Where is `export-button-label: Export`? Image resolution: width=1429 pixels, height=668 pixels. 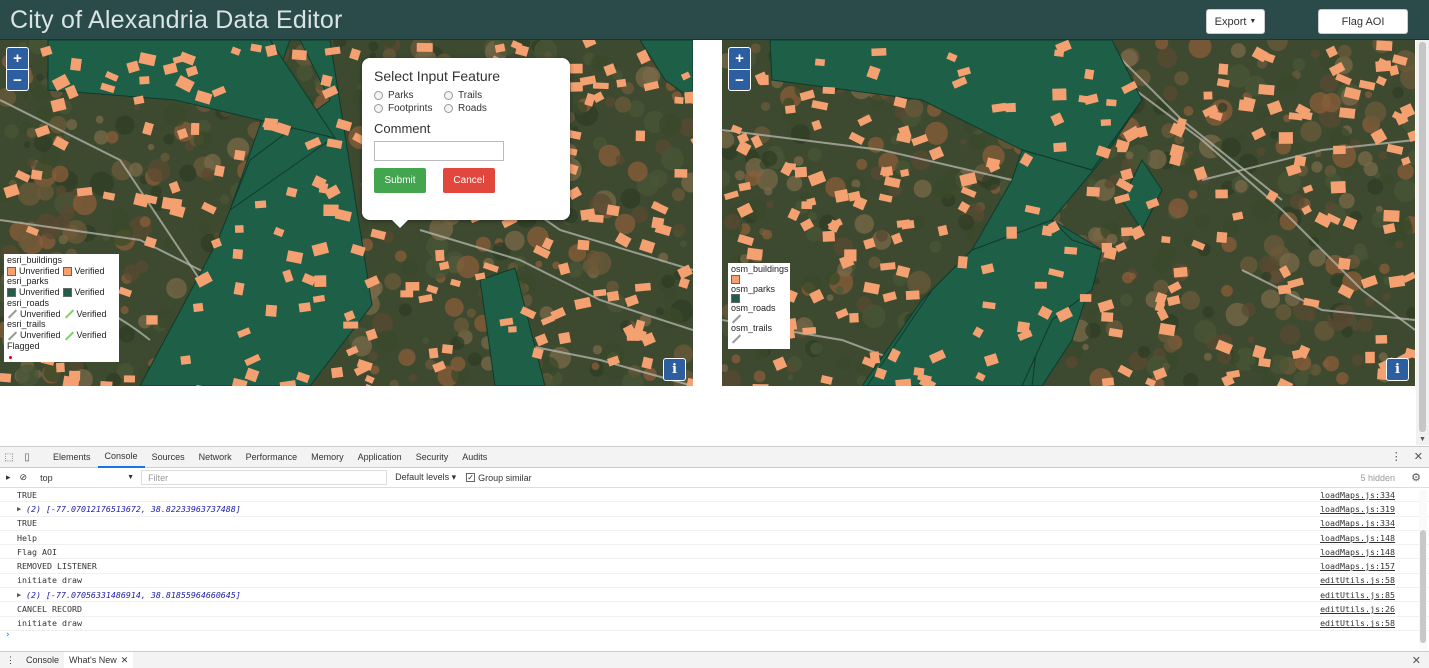
export-button-label: Export is located at coordinates (1230, 21).